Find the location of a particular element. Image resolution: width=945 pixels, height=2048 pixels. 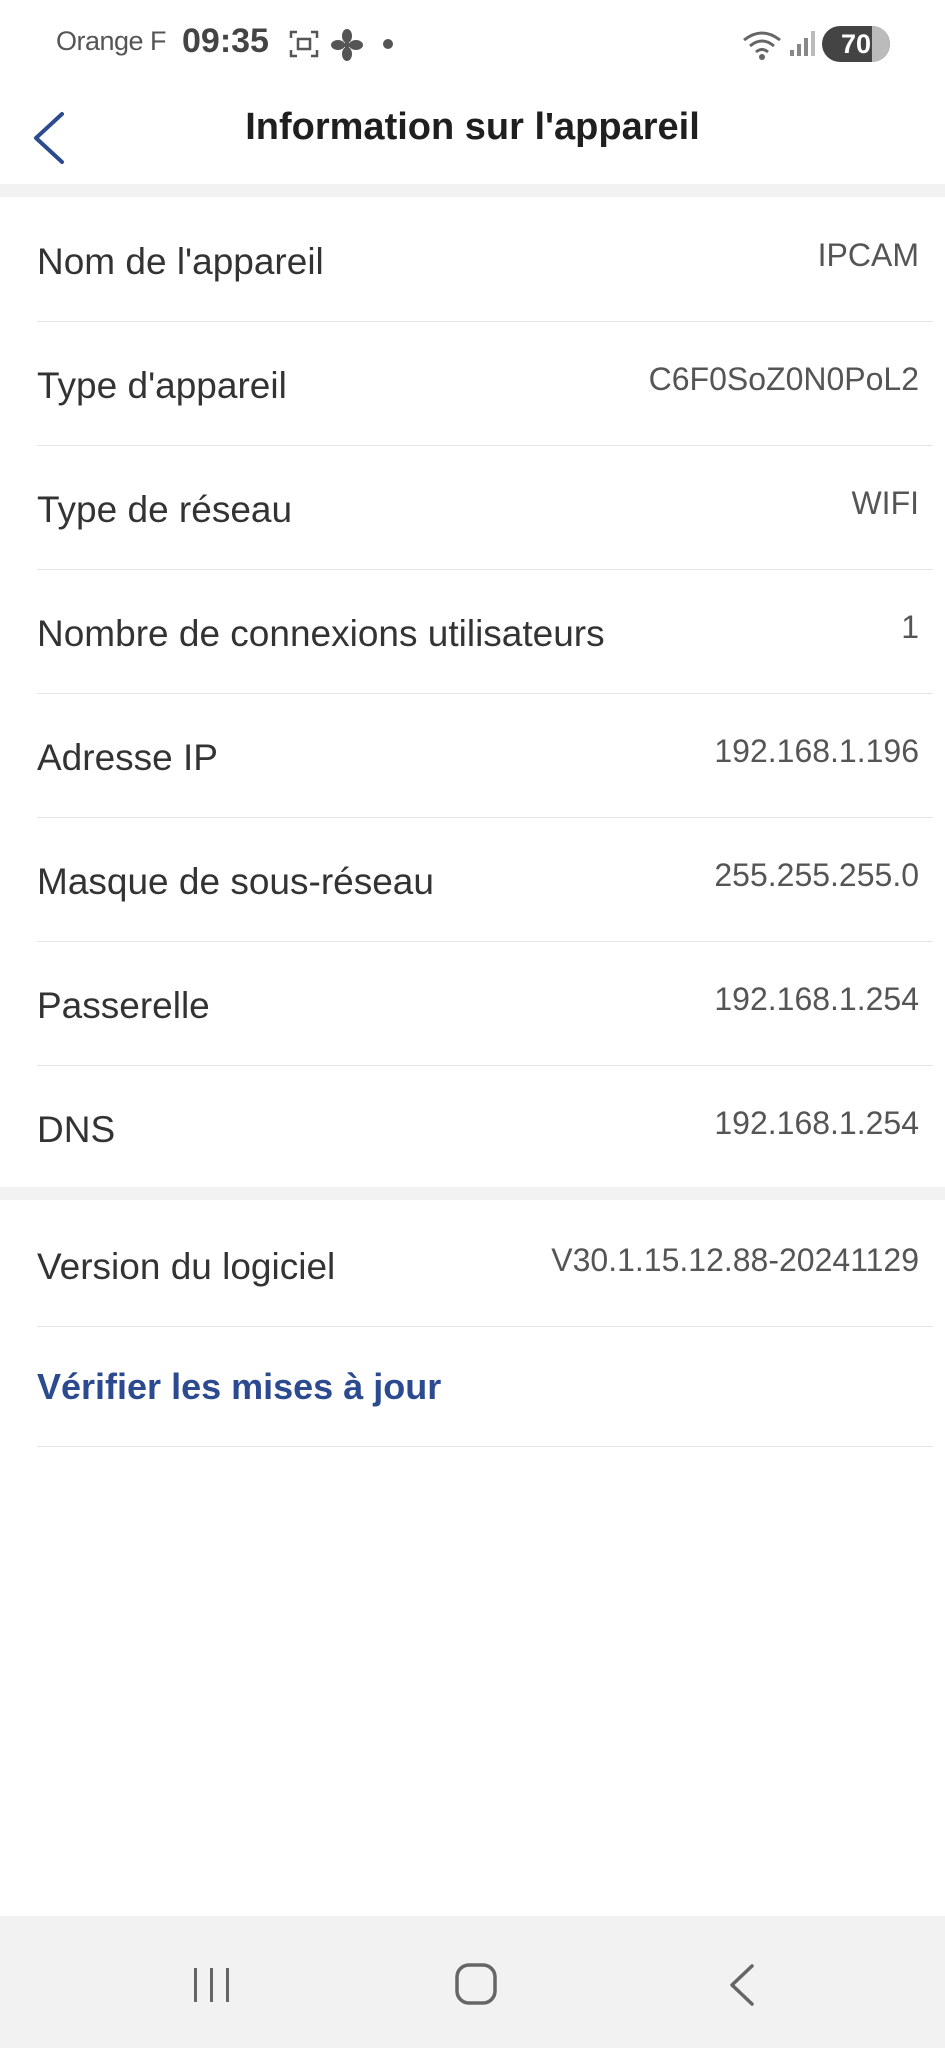

recents-button is located at coordinates (212, 1985).